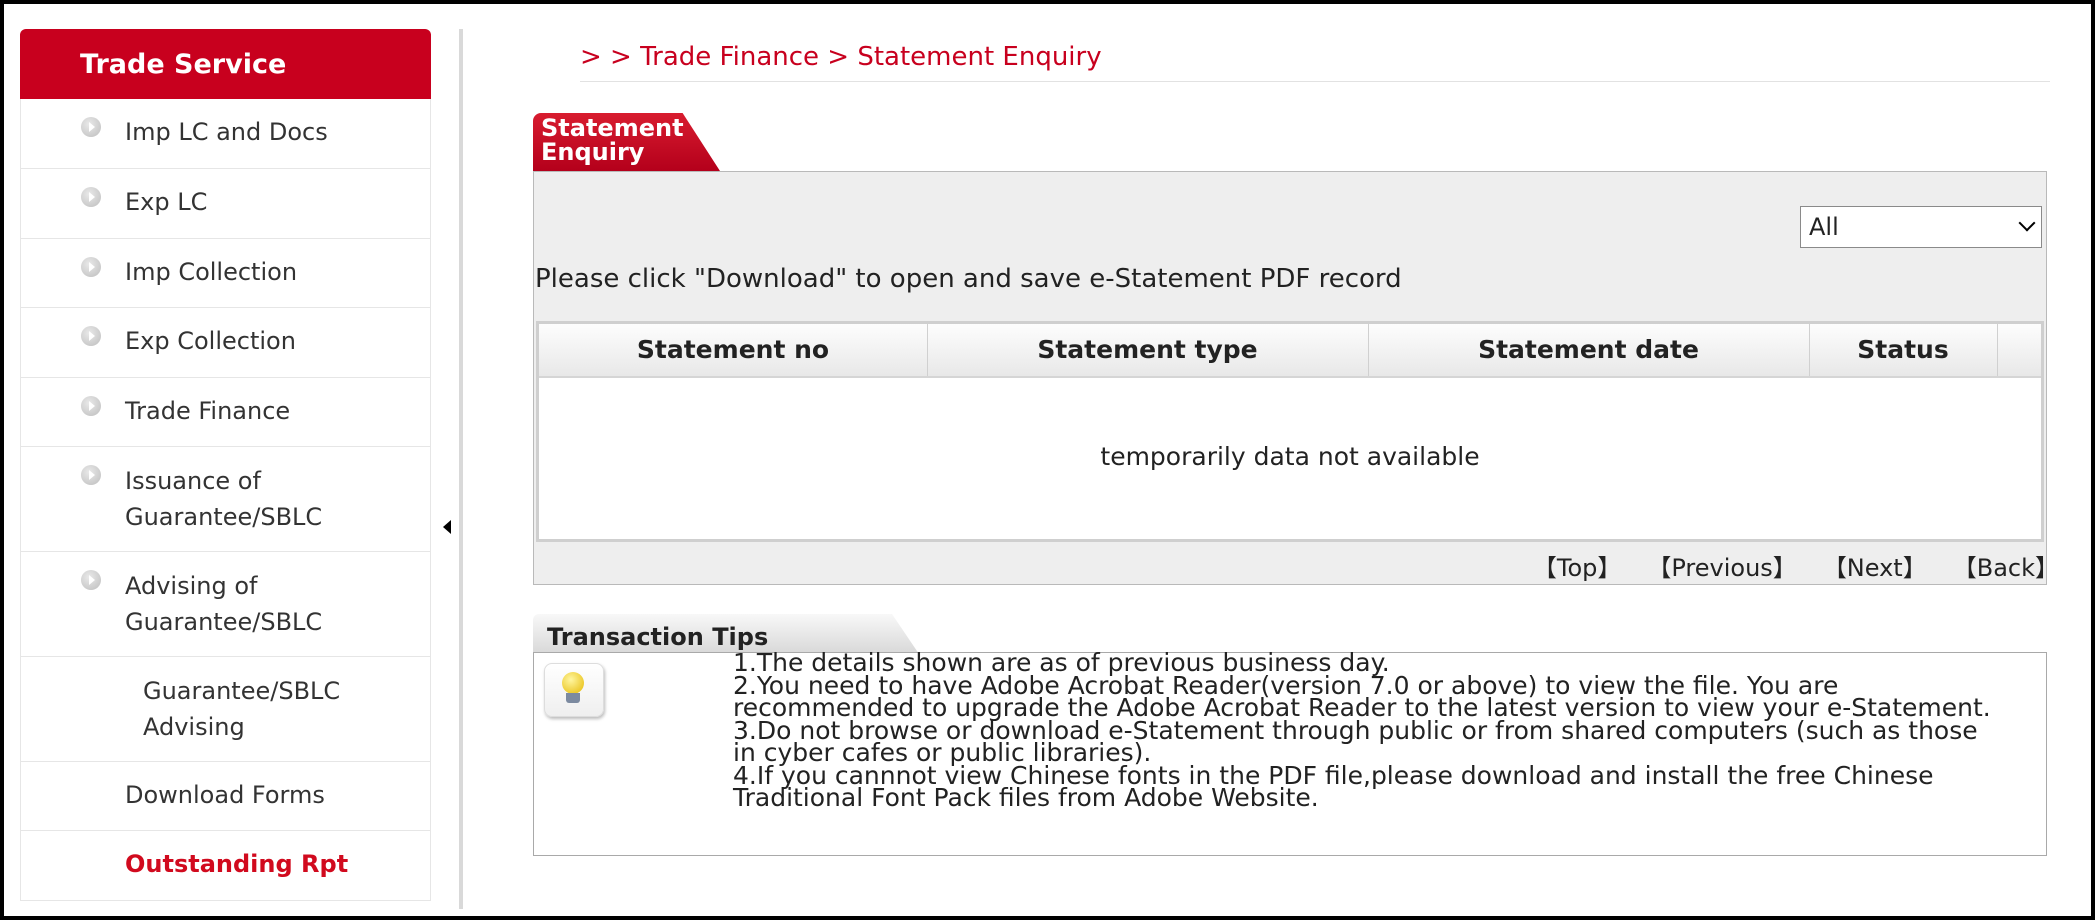 The image size is (2095, 920). Describe the element at coordinates (447, 527) in the screenshot. I see `collapse-left-icon` at that location.